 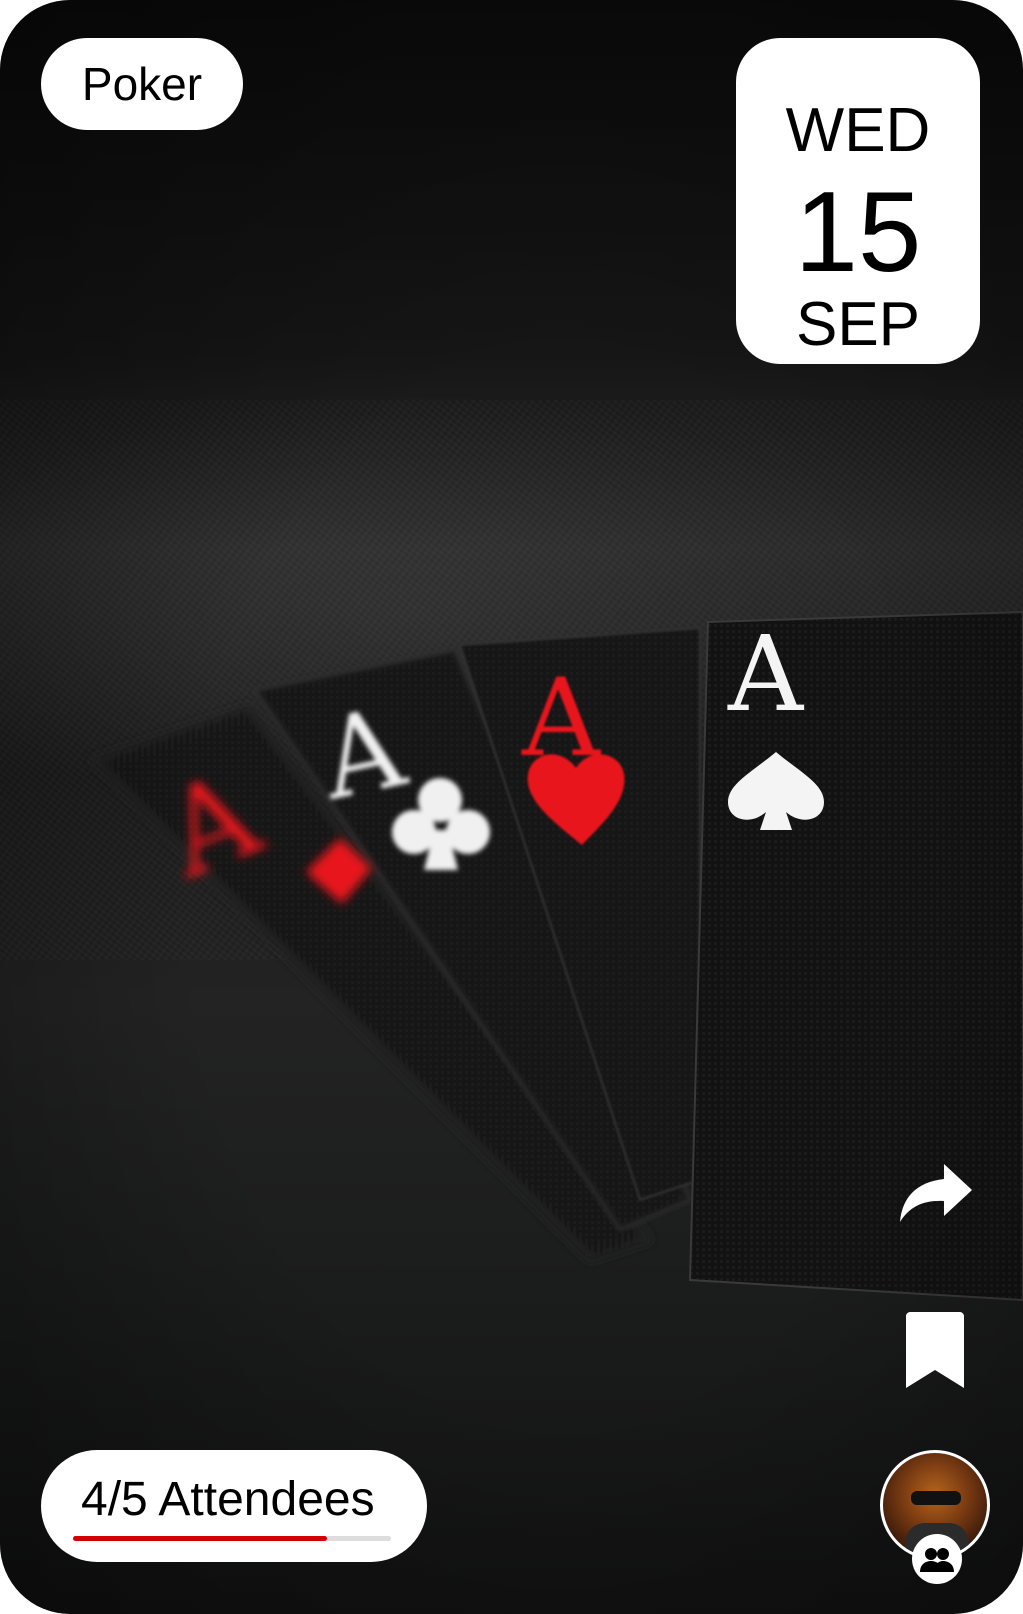 I want to click on group-icon, so click(x=937, y=1560).